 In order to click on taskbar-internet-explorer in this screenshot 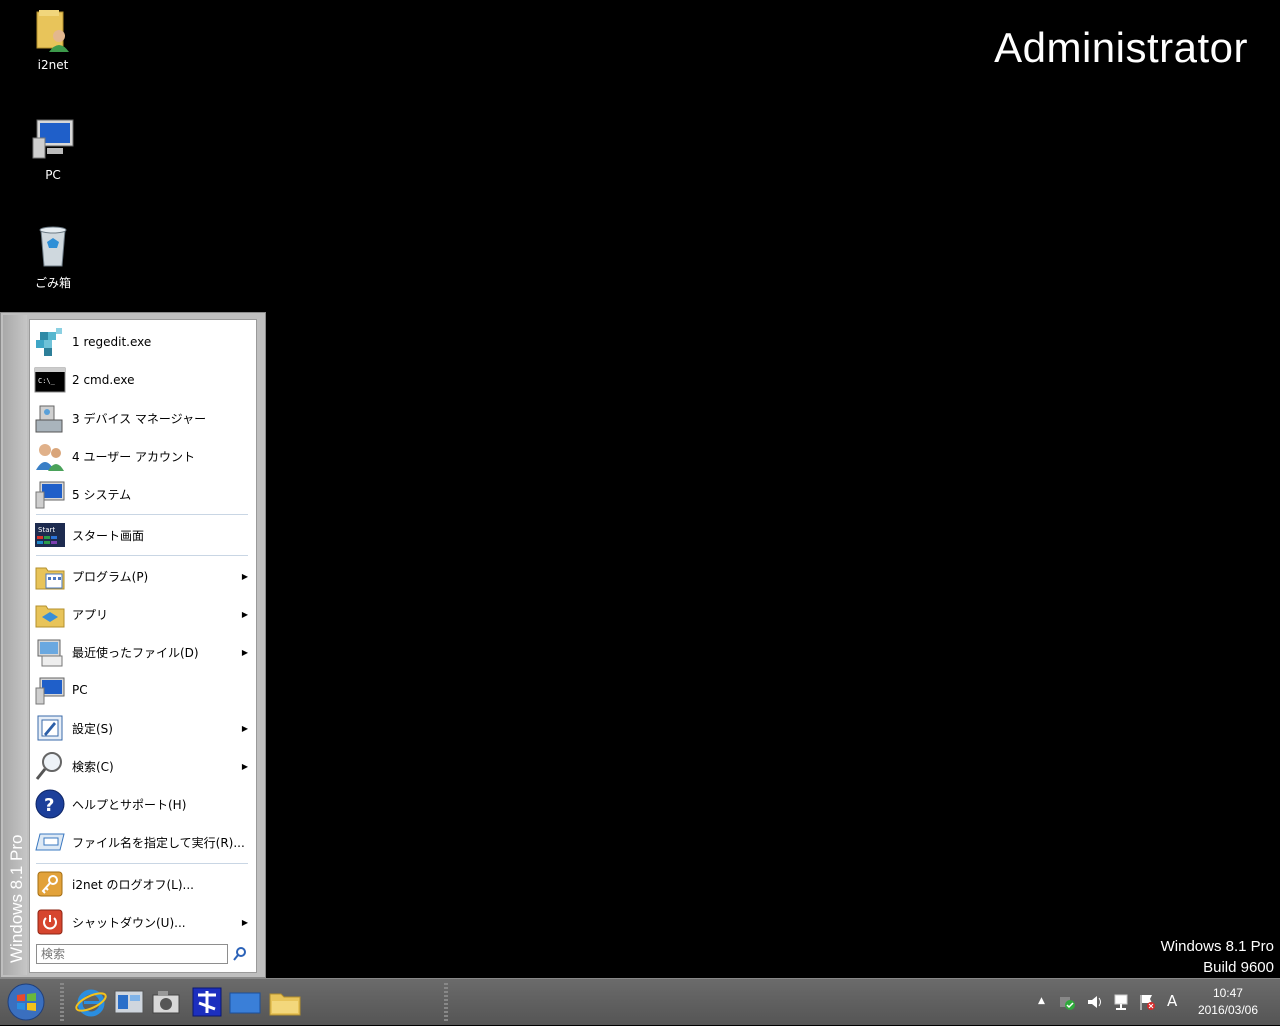, I will do `click(91, 1002)`.